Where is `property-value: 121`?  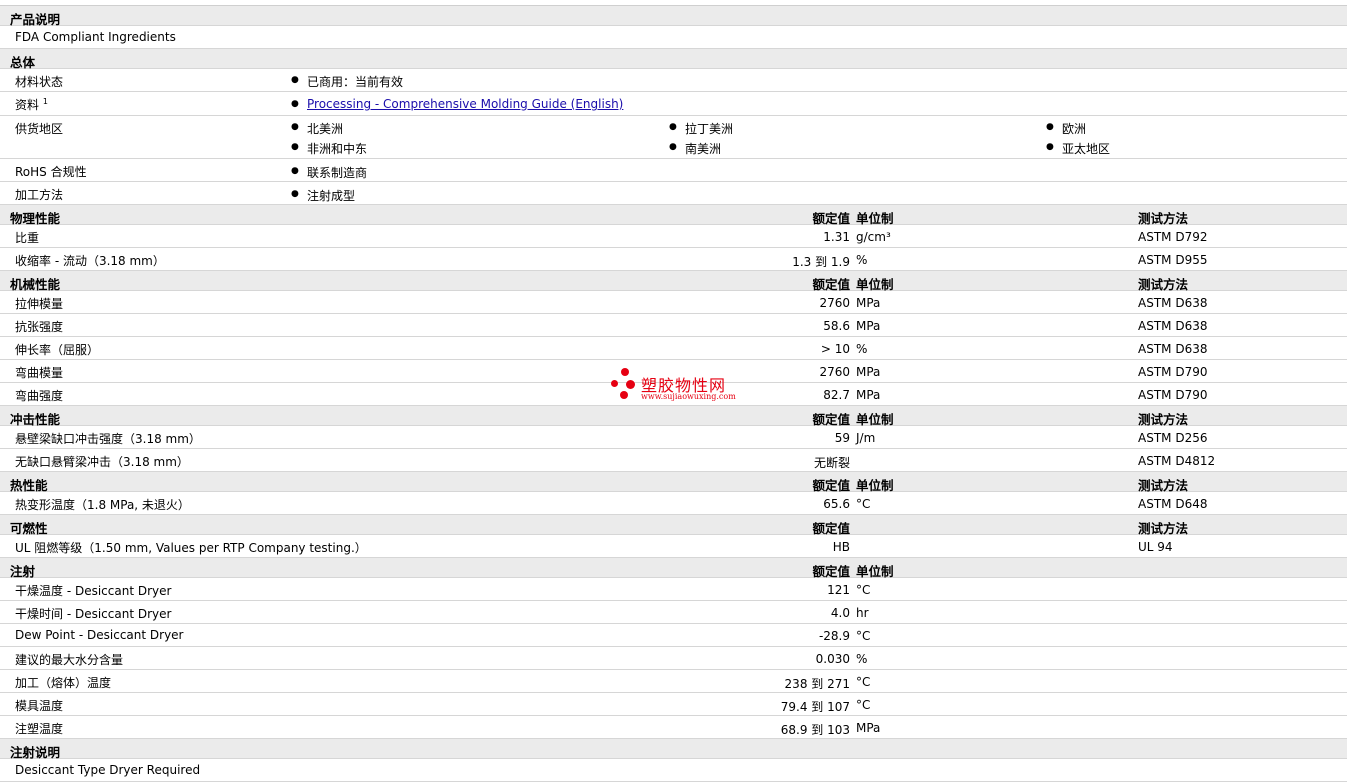 property-value: 121 is located at coordinates (838, 590).